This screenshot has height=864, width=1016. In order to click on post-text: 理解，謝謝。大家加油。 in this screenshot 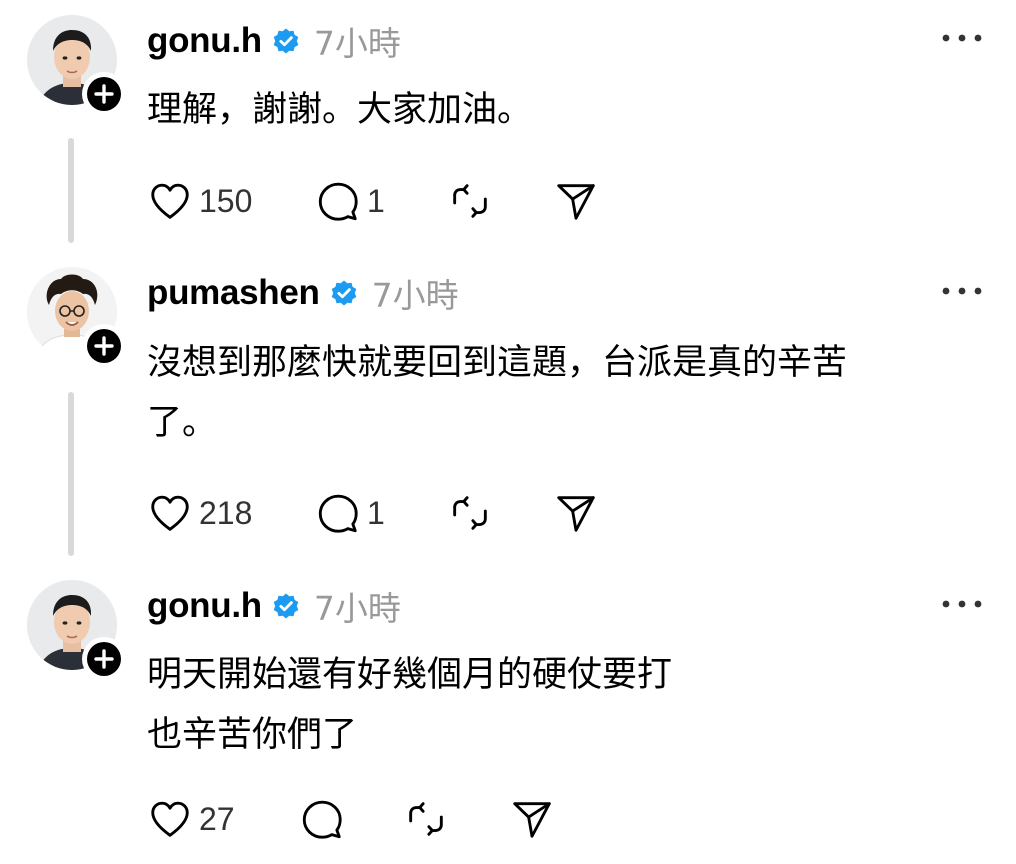, I will do `click(339, 110)`.